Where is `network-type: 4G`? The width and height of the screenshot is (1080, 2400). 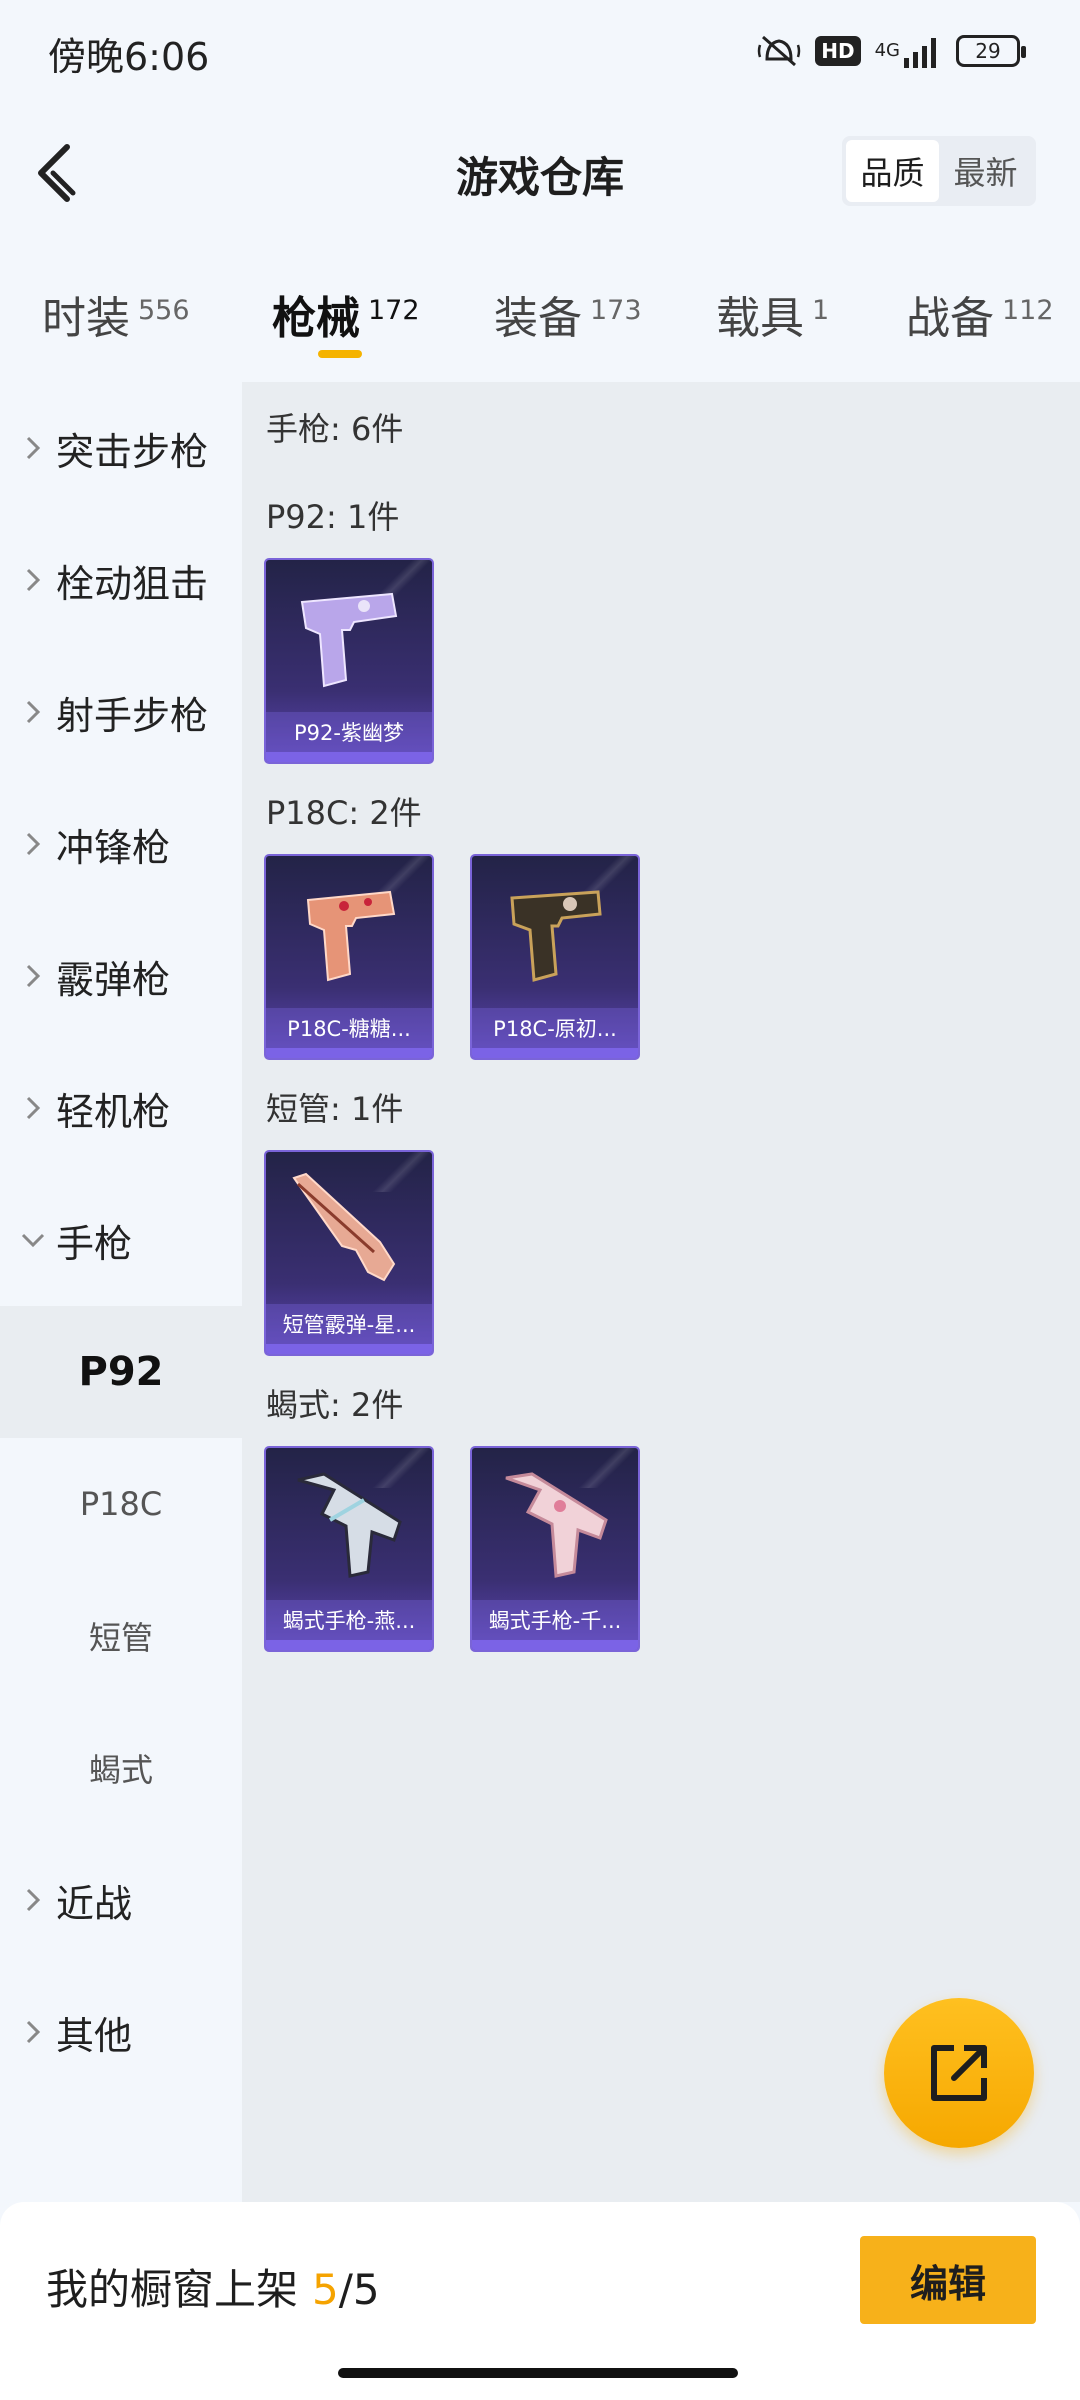
network-type: 4G is located at coordinates (887, 50).